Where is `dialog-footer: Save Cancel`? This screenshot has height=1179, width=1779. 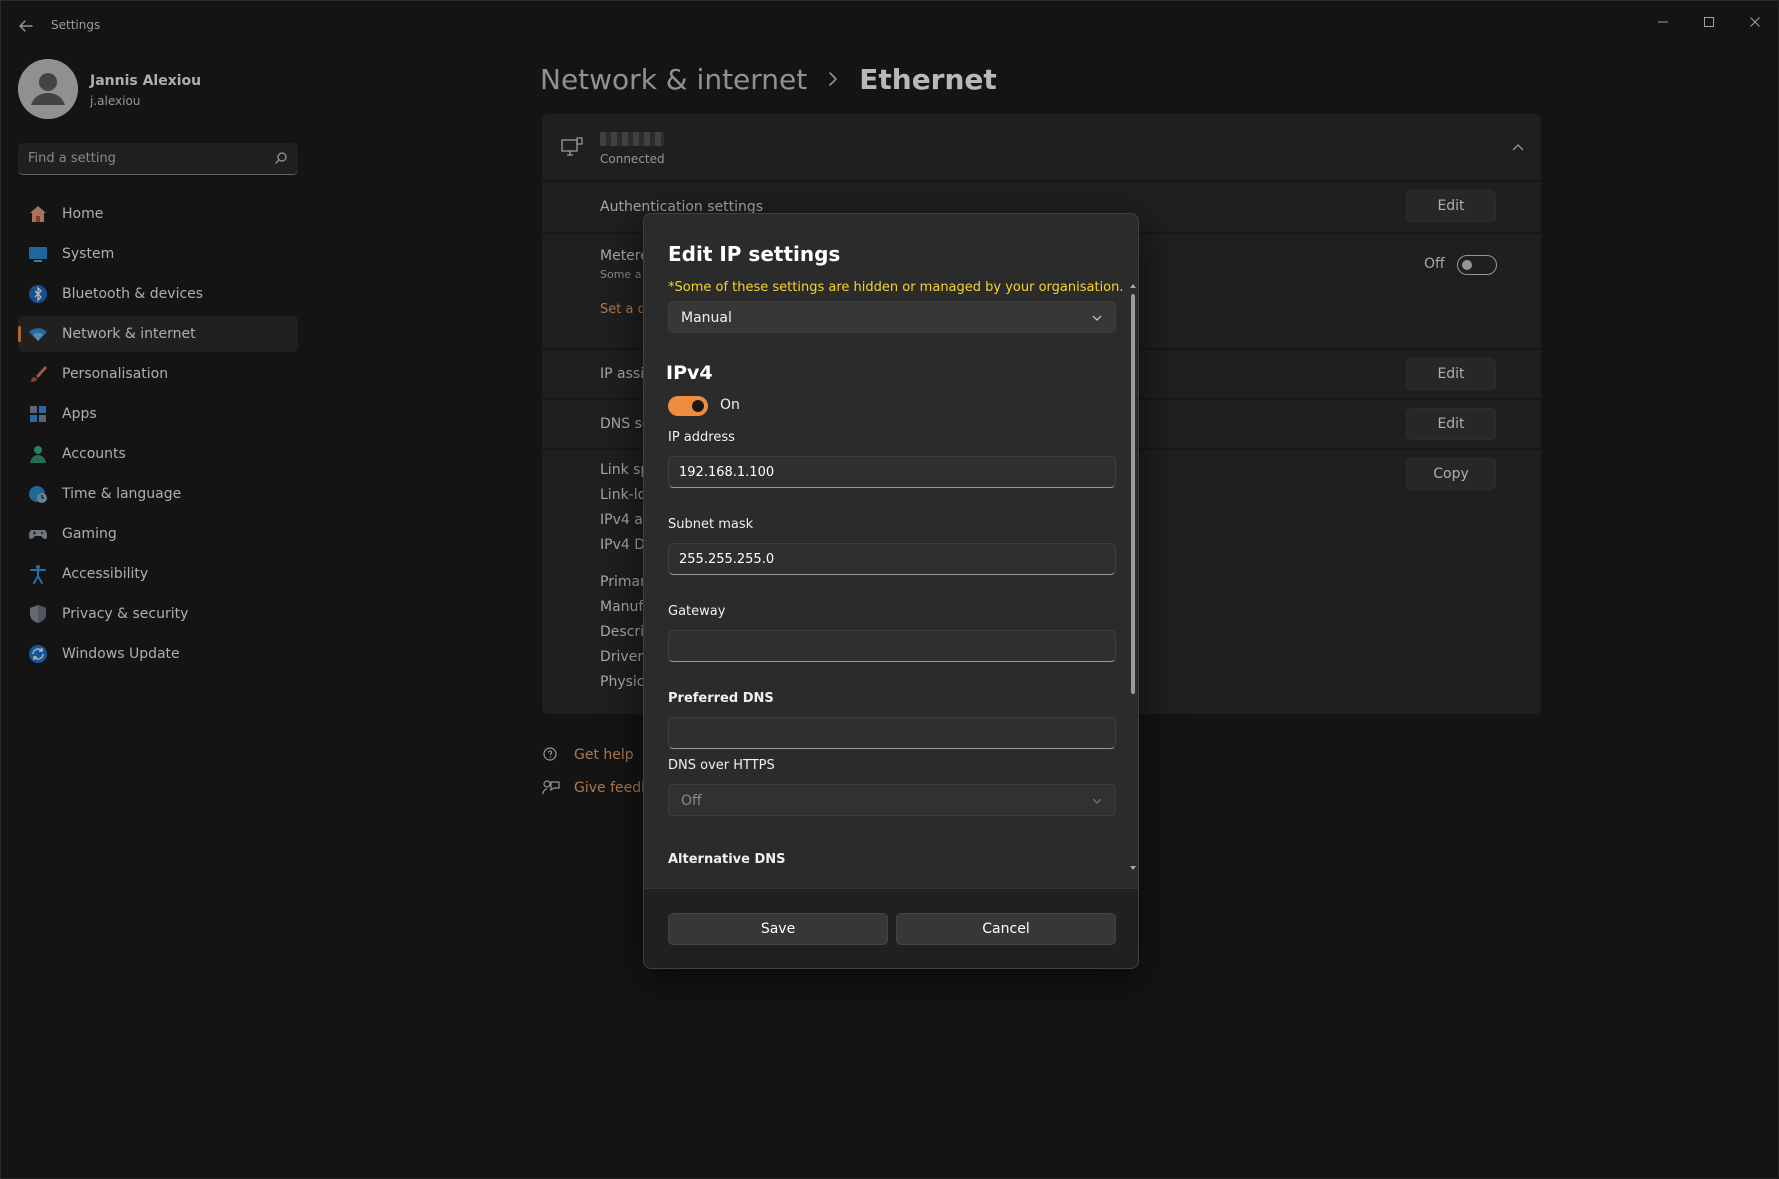
dialog-footer: Save Cancel is located at coordinates (891, 928).